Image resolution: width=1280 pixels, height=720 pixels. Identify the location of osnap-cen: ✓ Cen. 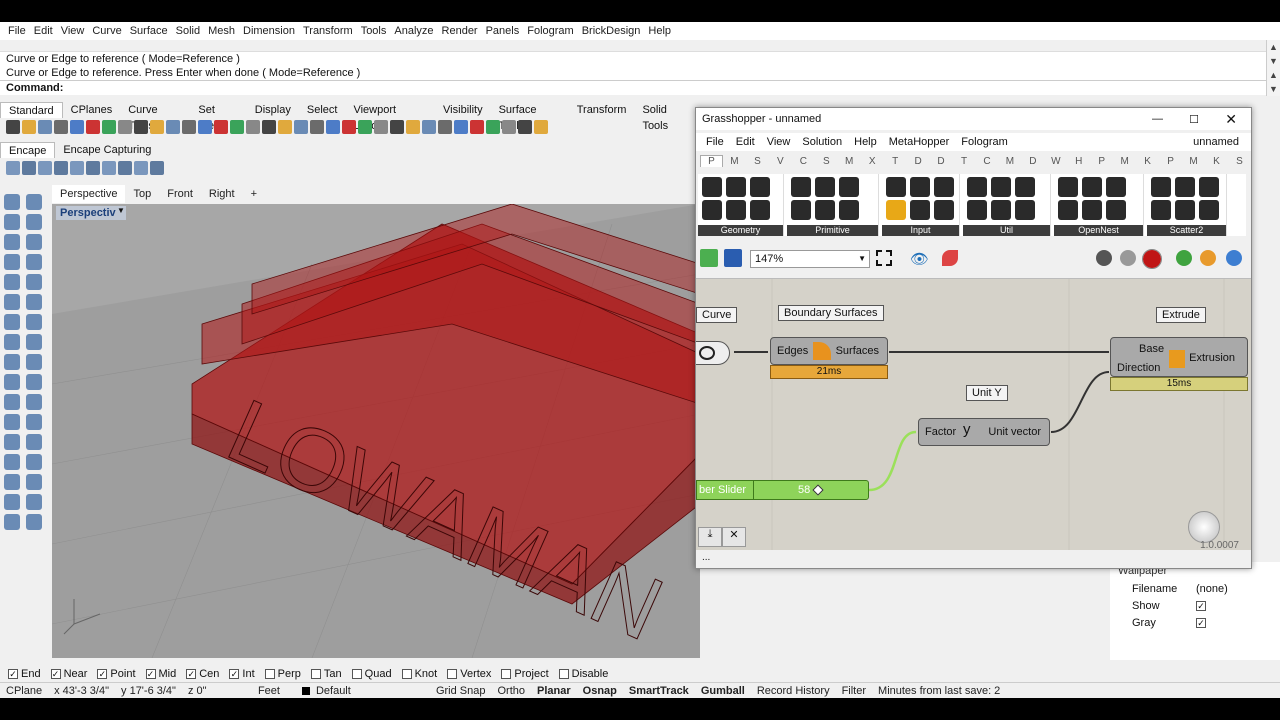
(202, 674).